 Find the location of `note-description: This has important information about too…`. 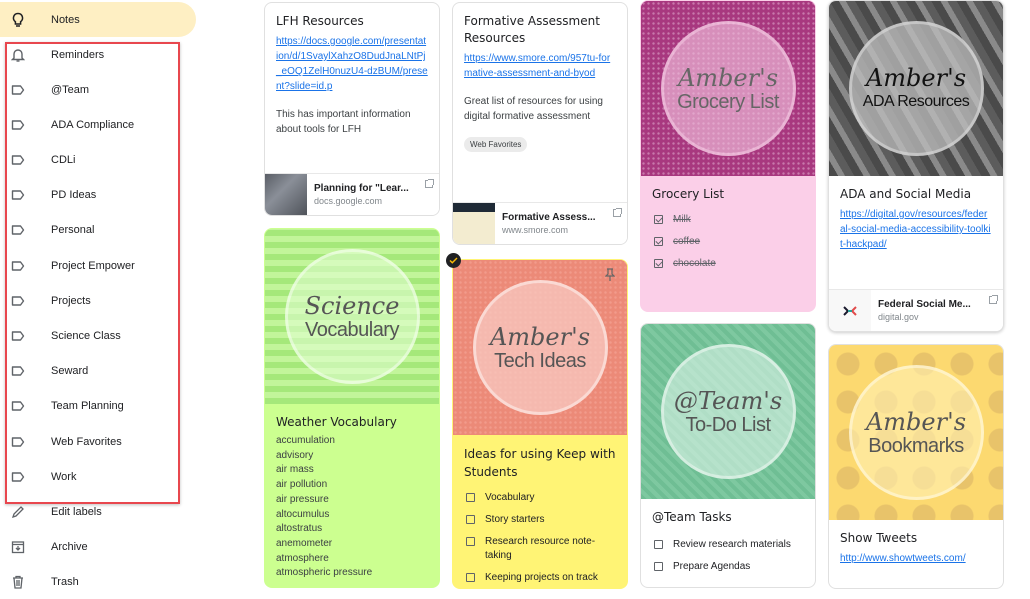

note-description: This has important information about too… is located at coordinates (343, 122).